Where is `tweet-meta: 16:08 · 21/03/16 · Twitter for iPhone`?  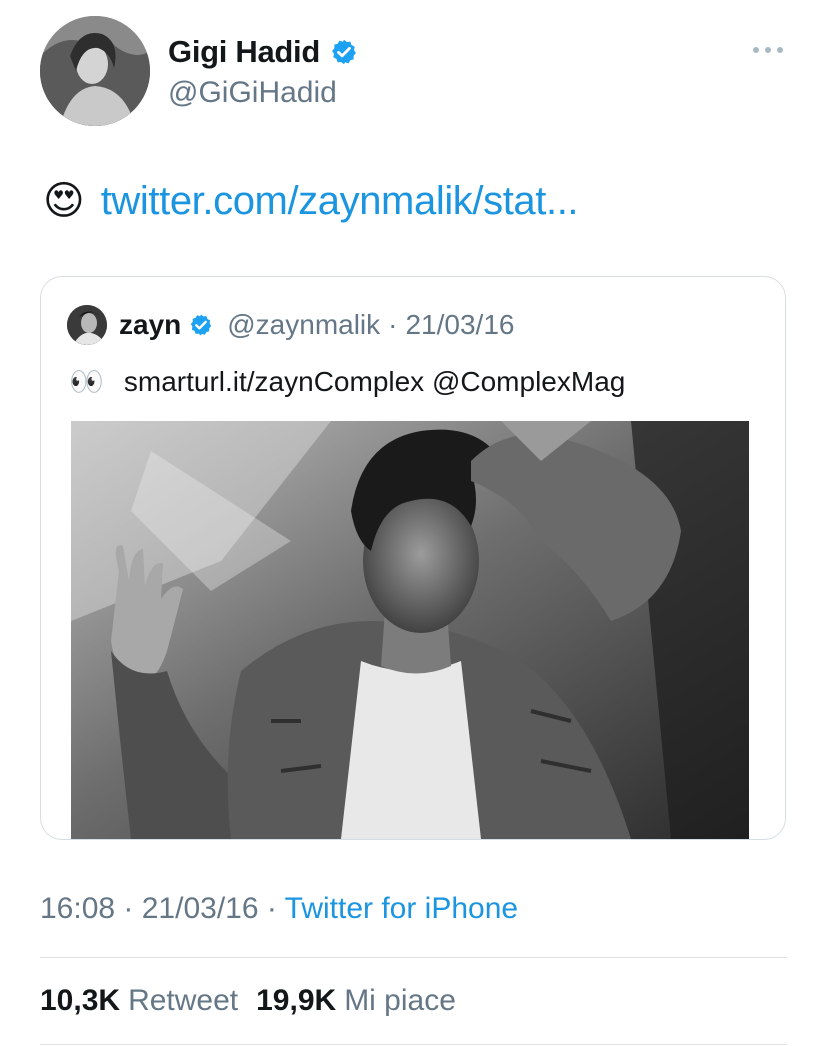 tweet-meta: 16:08 · 21/03/16 · Twitter for iPhone is located at coordinates (279, 909).